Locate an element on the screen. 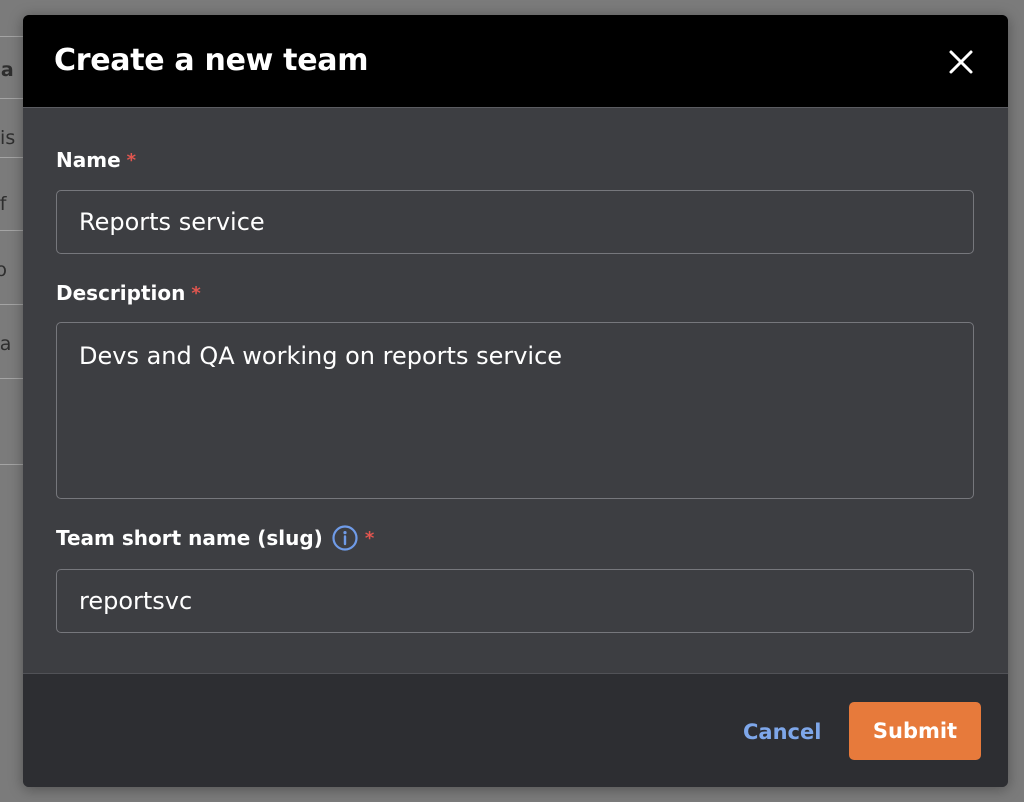 The image size is (1024, 802). dialog-title: Create a new team is located at coordinates (211, 60).